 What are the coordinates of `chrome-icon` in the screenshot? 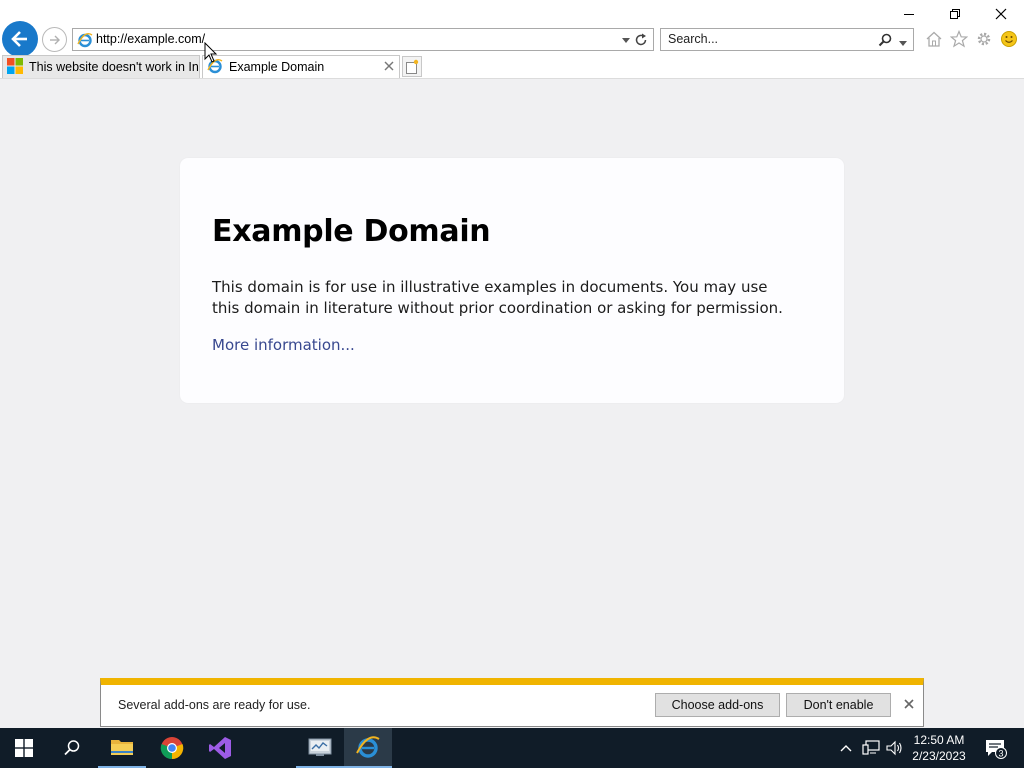 It's located at (172, 748).